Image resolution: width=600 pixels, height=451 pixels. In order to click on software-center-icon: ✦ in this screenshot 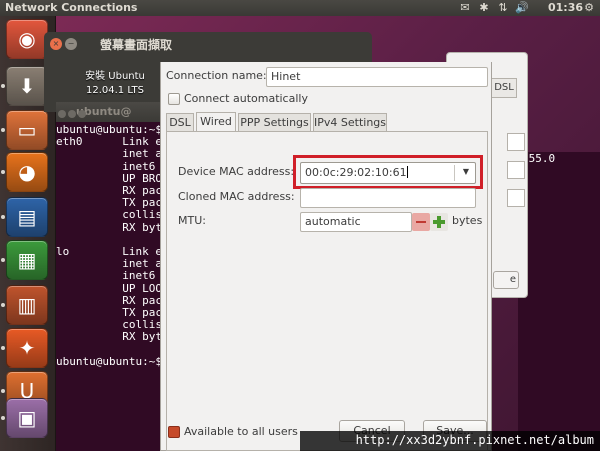, I will do `click(27, 348)`.